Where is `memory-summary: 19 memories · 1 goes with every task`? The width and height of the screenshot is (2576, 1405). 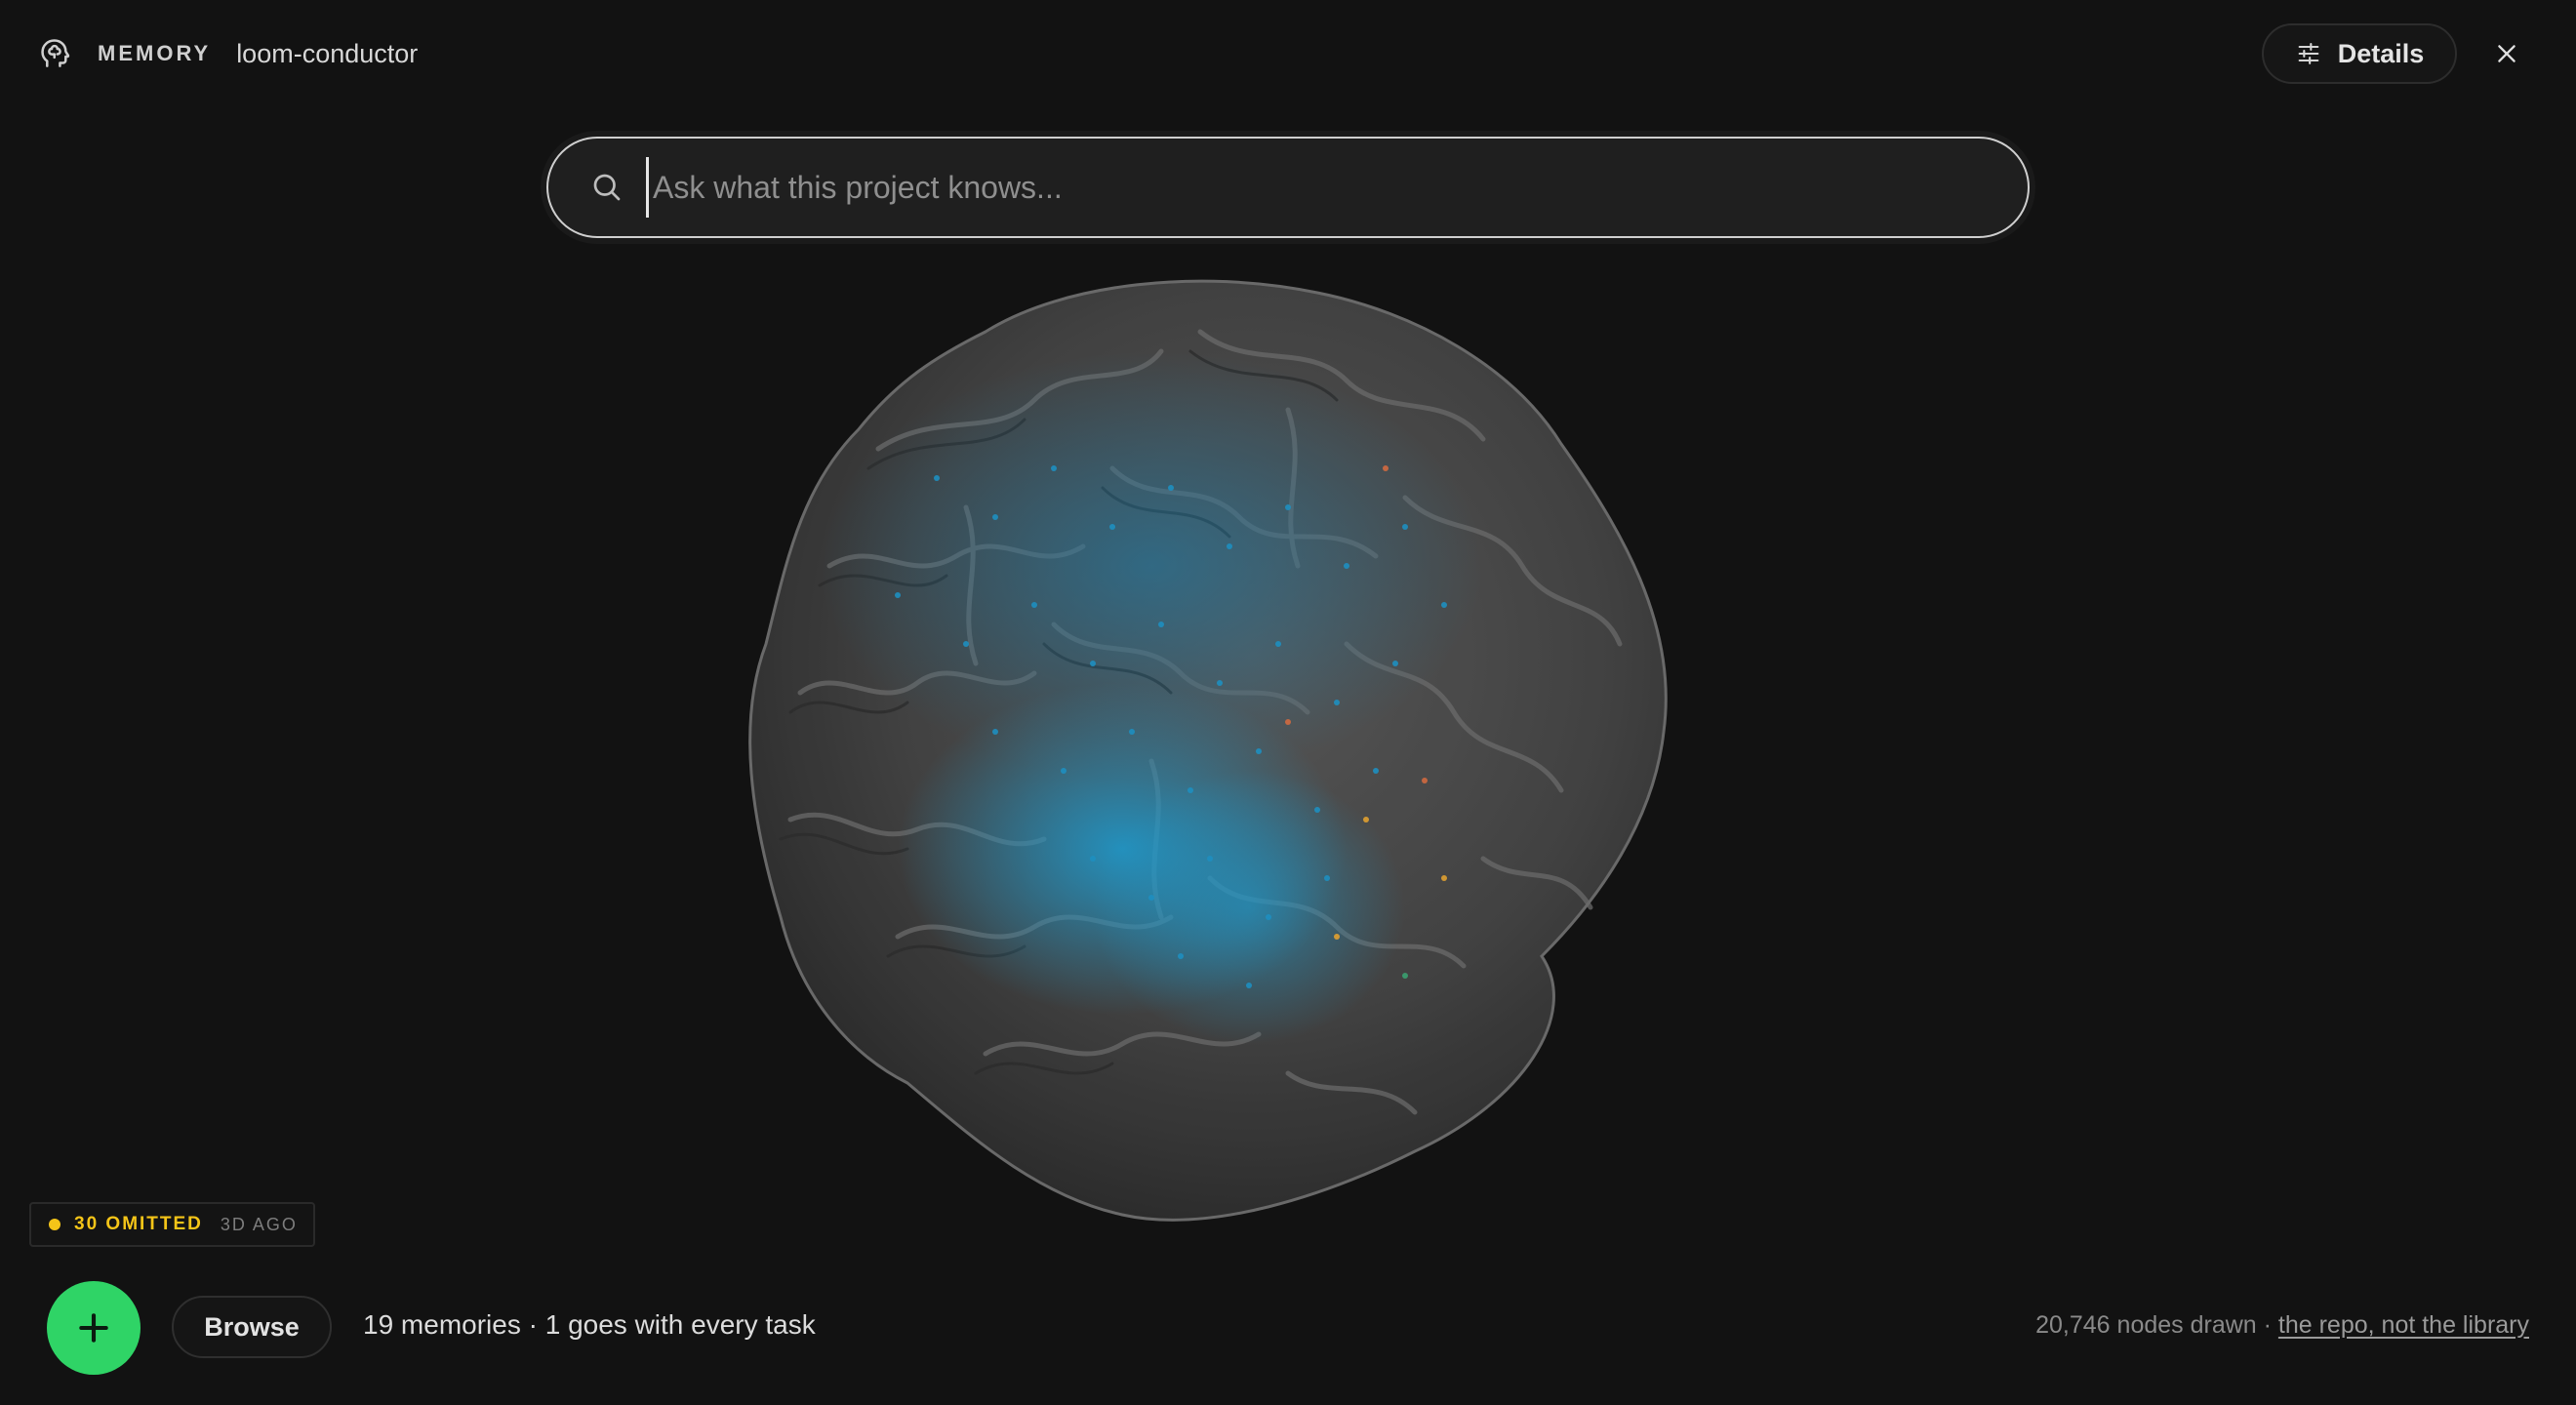
memory-summary: 19 memories · 1 goes with every task is located at coordinates (589, 1324).